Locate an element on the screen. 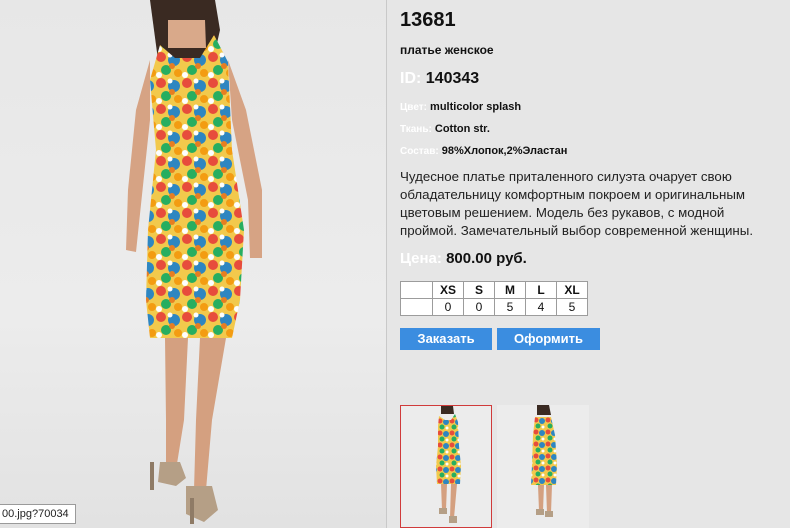 This screenshot has width=790, height=528. size-header: XS is located at coordinates (448, 290).